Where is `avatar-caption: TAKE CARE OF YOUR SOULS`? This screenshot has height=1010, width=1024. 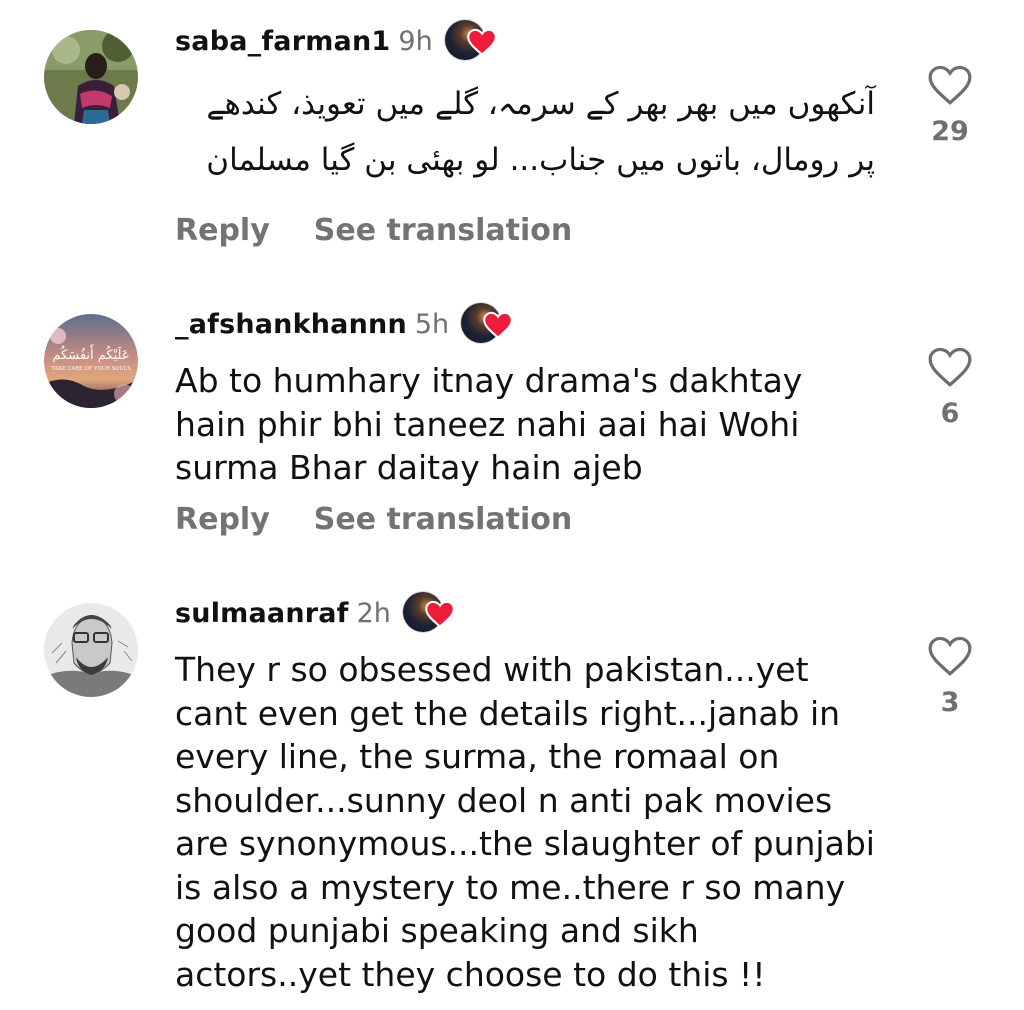 avatar-caption: TAKE CARE OF YOUR SOULS is located at coordinates (91, 369).